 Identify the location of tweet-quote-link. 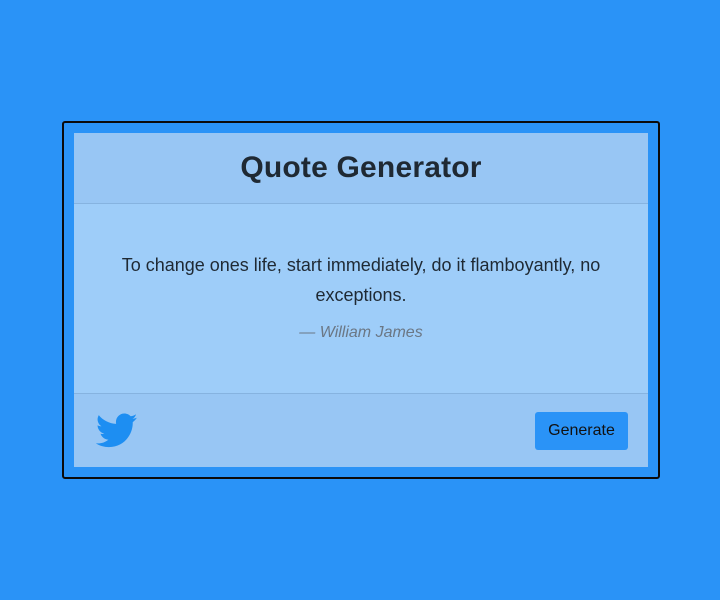
(117, 431).